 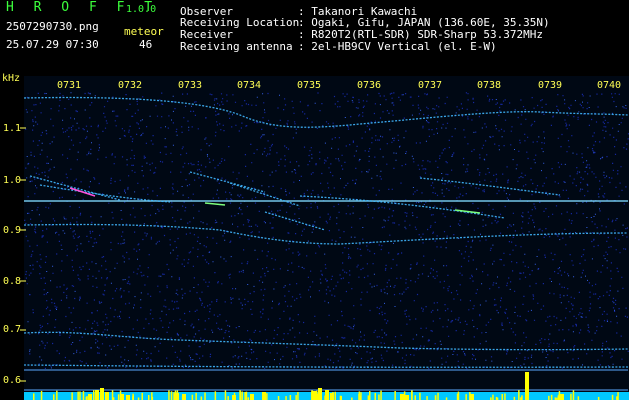 I want to click on y-tick-label: 0.6, so click(x=12, y=380).